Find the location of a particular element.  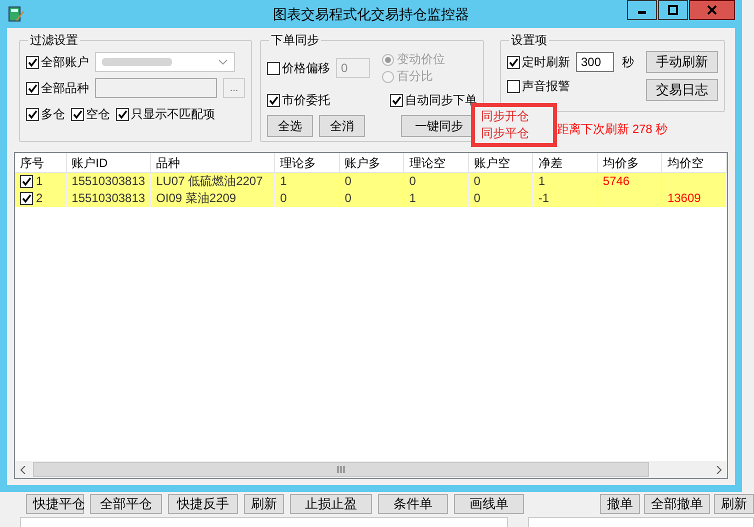

action-button: 全消 is located at coordinates (342, 126).